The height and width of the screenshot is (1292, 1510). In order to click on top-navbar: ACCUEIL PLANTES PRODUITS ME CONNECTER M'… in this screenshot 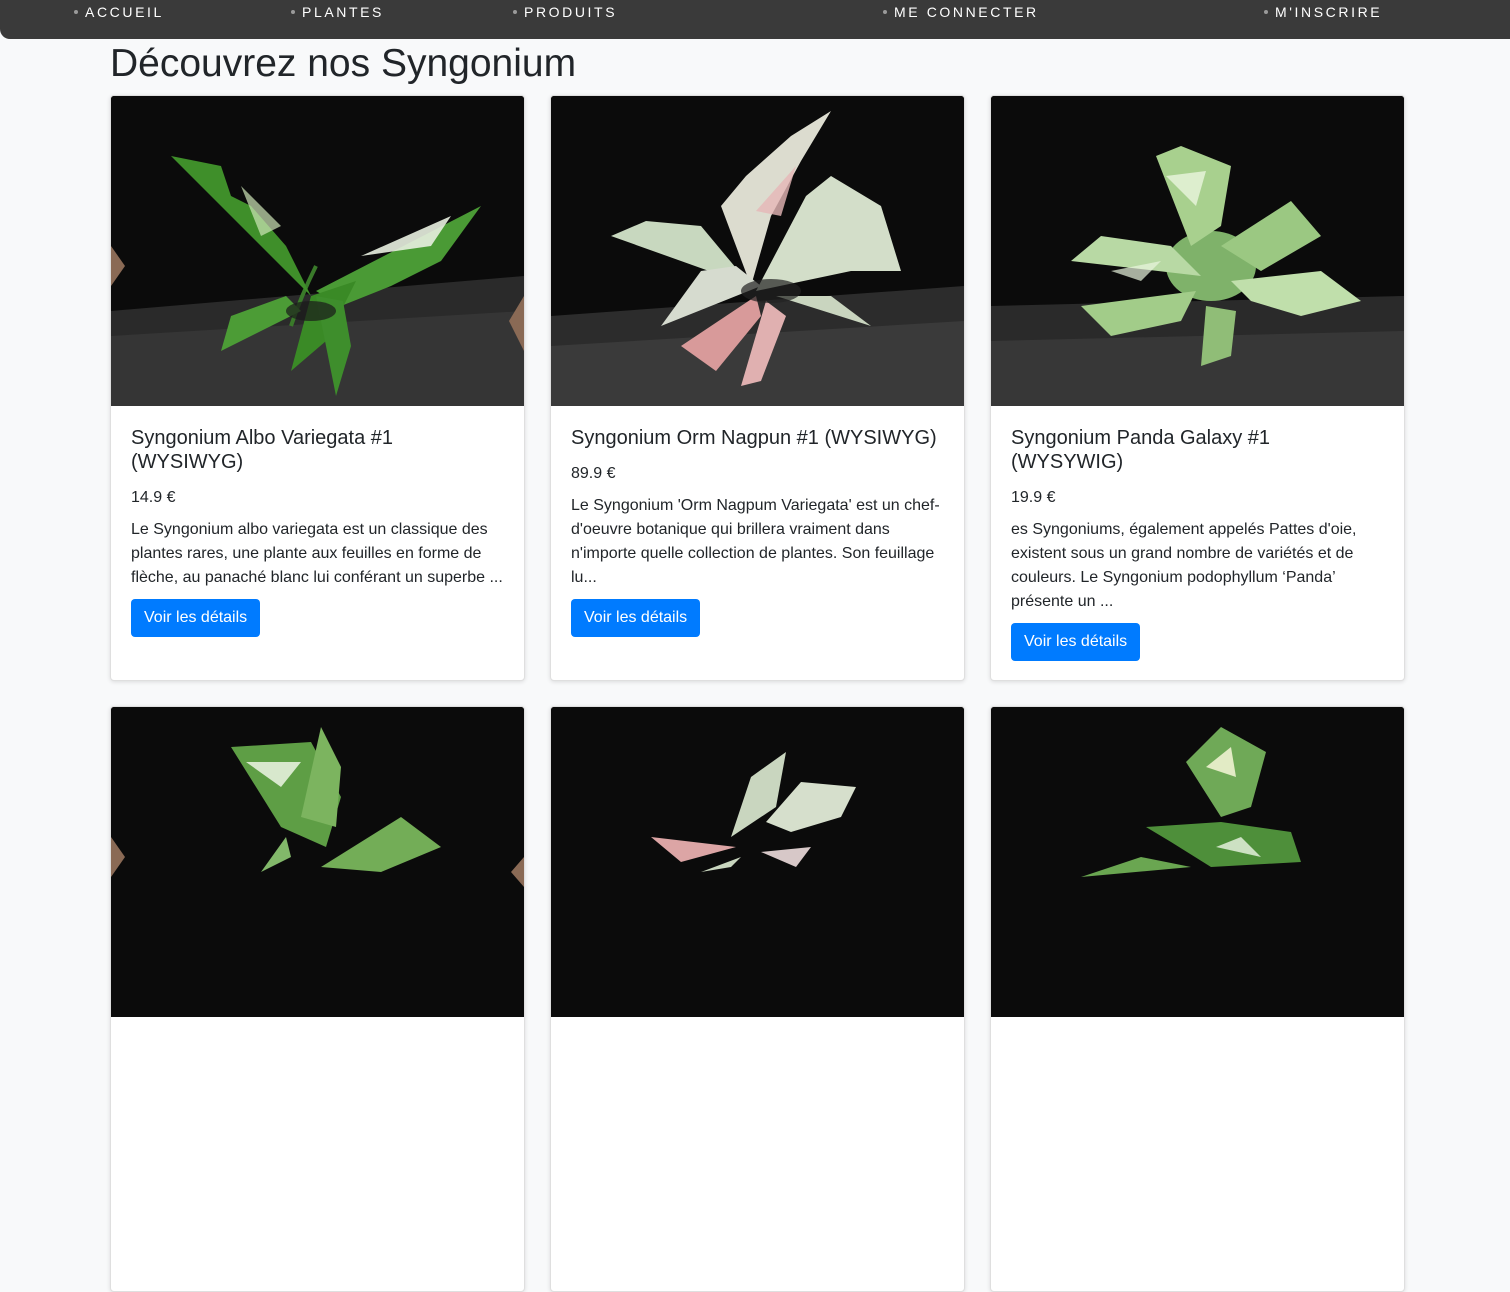, I will do `click(755, 19)`.